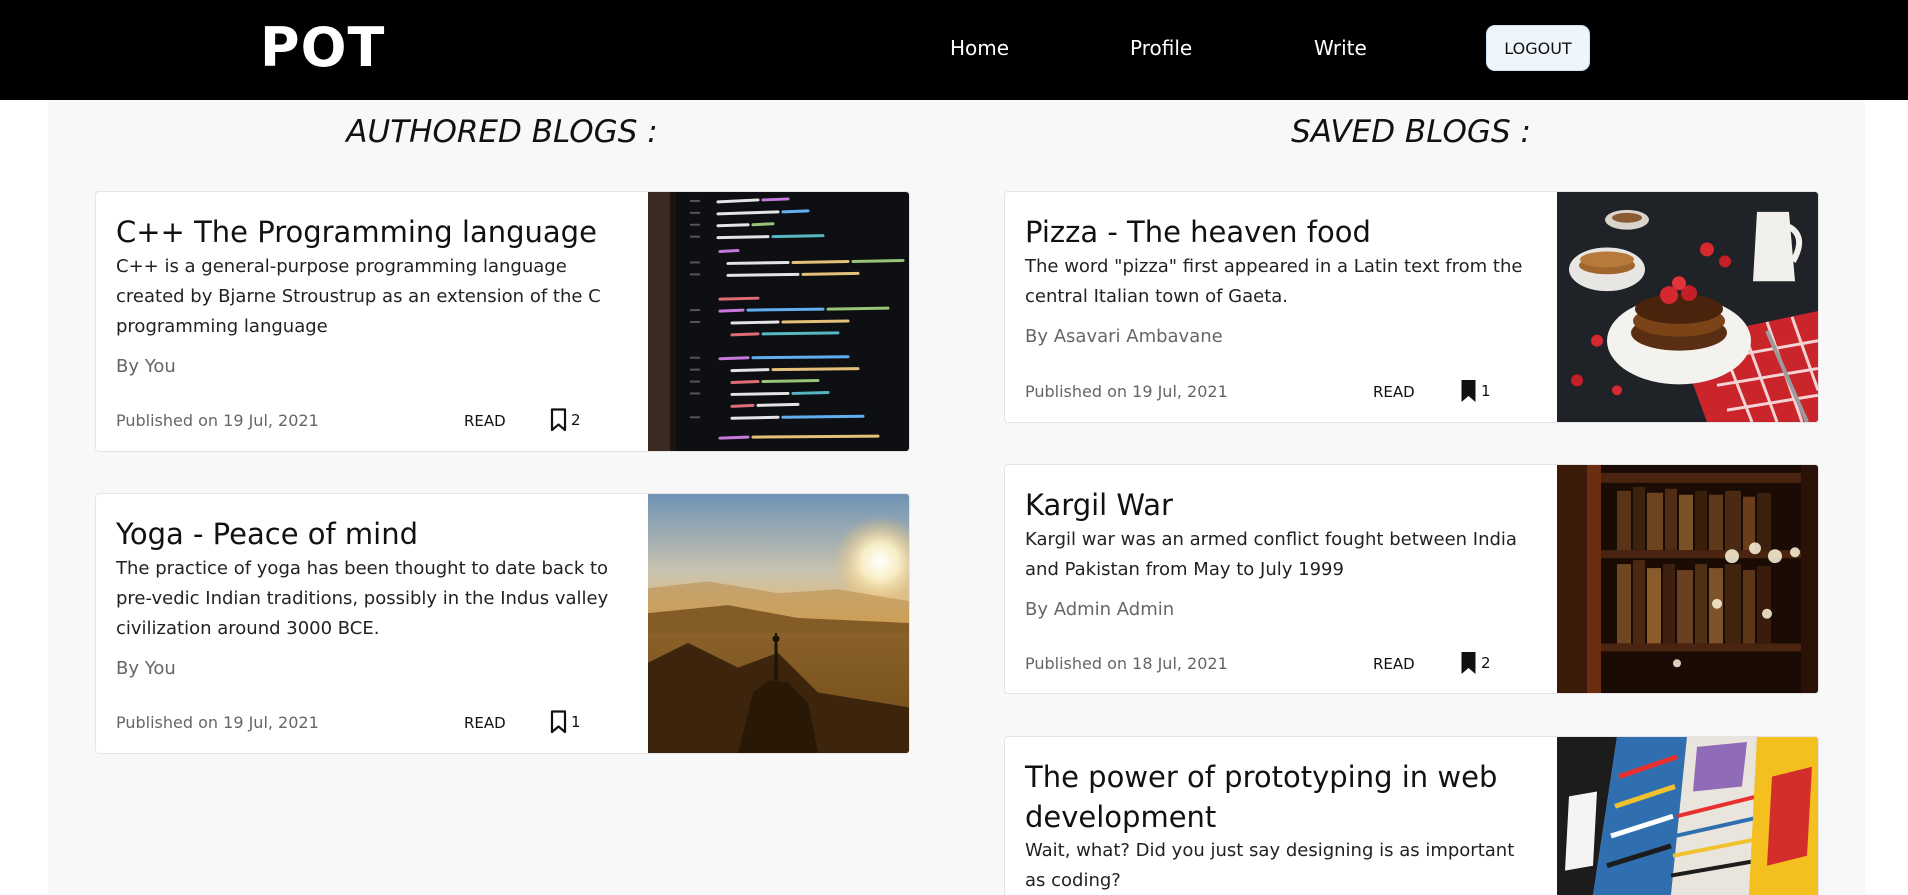  What do you see at coordinates (1099, 505) in the screenshot?
I see `blog-title: Kargil War` at bounding box center [1099, 505].